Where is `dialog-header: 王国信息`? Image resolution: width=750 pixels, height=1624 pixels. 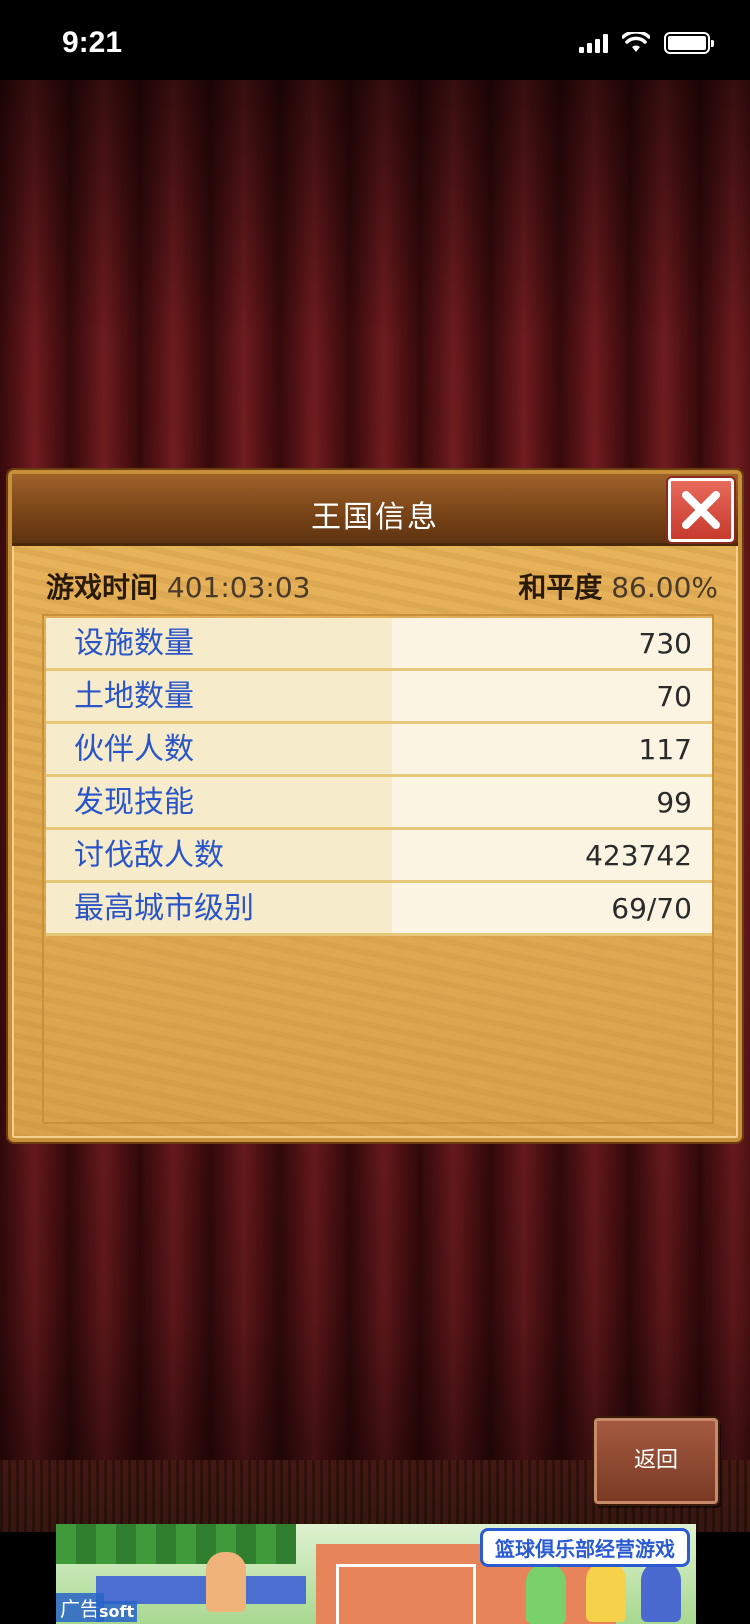 dialog-header: 王国信息 is located at coordinates (375, 510).